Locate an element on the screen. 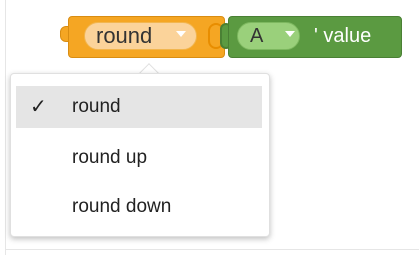 This screenshot has width=419, height=255. variable-dropdown-value: A is located at coordinates (257, 36).